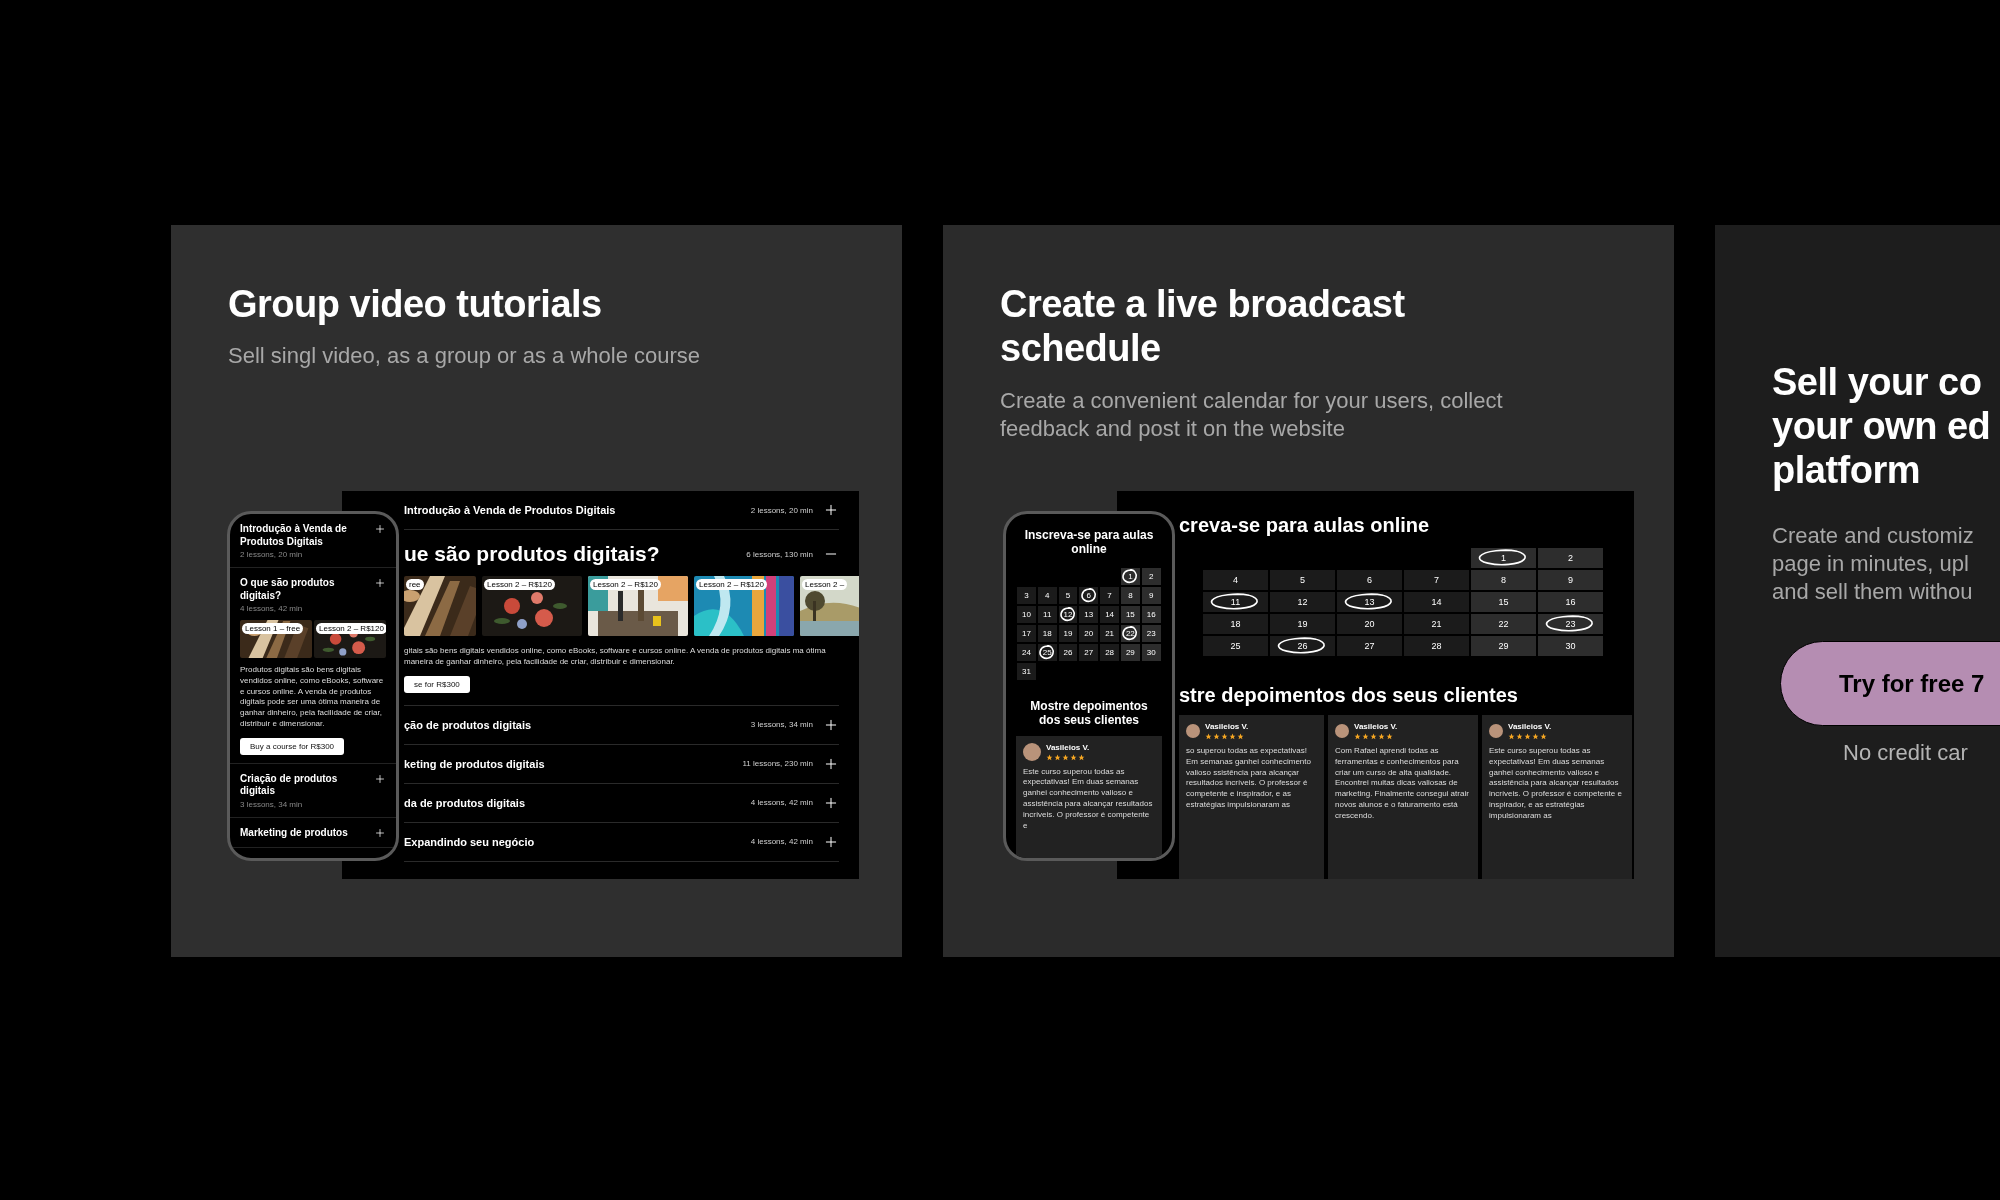 The image size is (2000, 1200). I want to click on testimonial-text: so superou todas as expectativas! Em semanas ganhei conhecimento valioso ssistência para alcançar resultados incríveis. O professor é competente e inspirador, e as estratégias impulsionaram as, so click(1249, 778).